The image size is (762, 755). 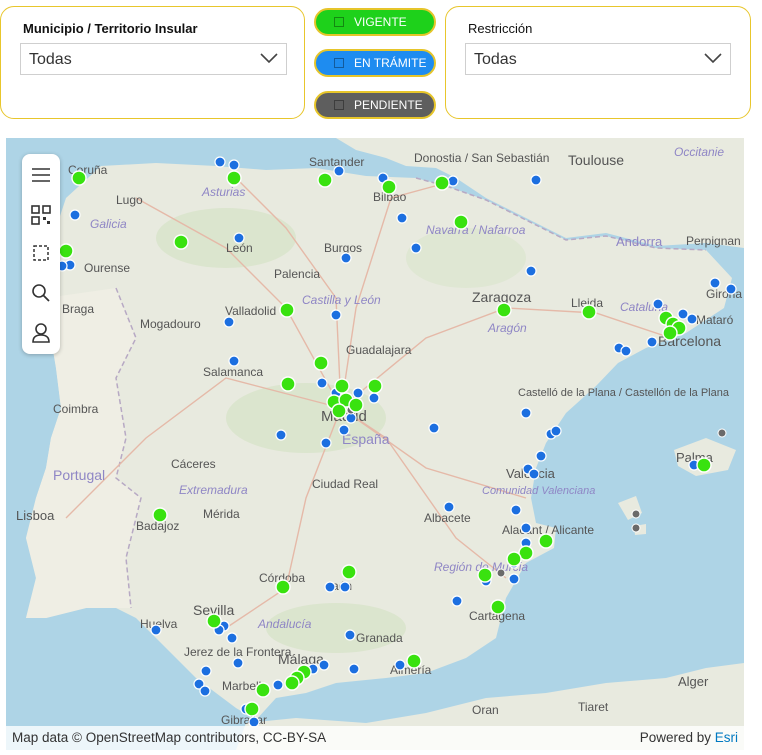 What do you see at coordinates (41, 215) in the screenshot?
I see `qr-select-button` at bounding box center [41, 215].